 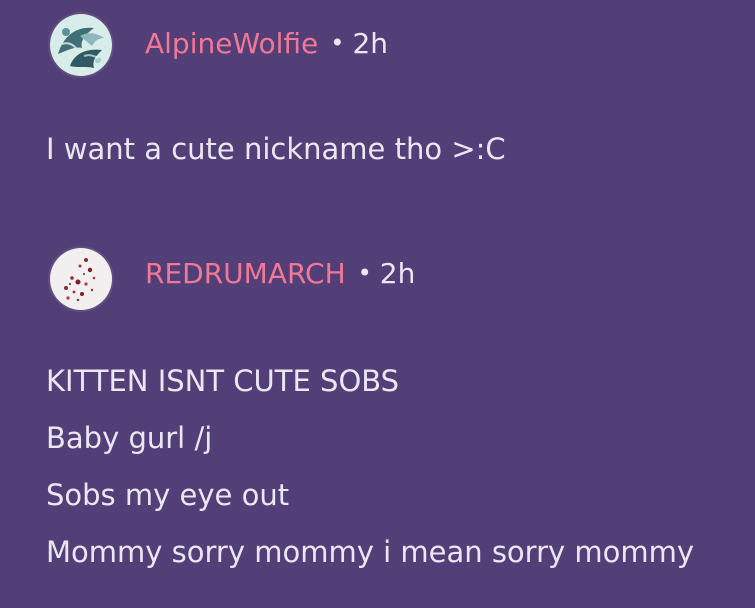 I want to click on username-link: REDRUMARCH, so click(x=245, y=273).